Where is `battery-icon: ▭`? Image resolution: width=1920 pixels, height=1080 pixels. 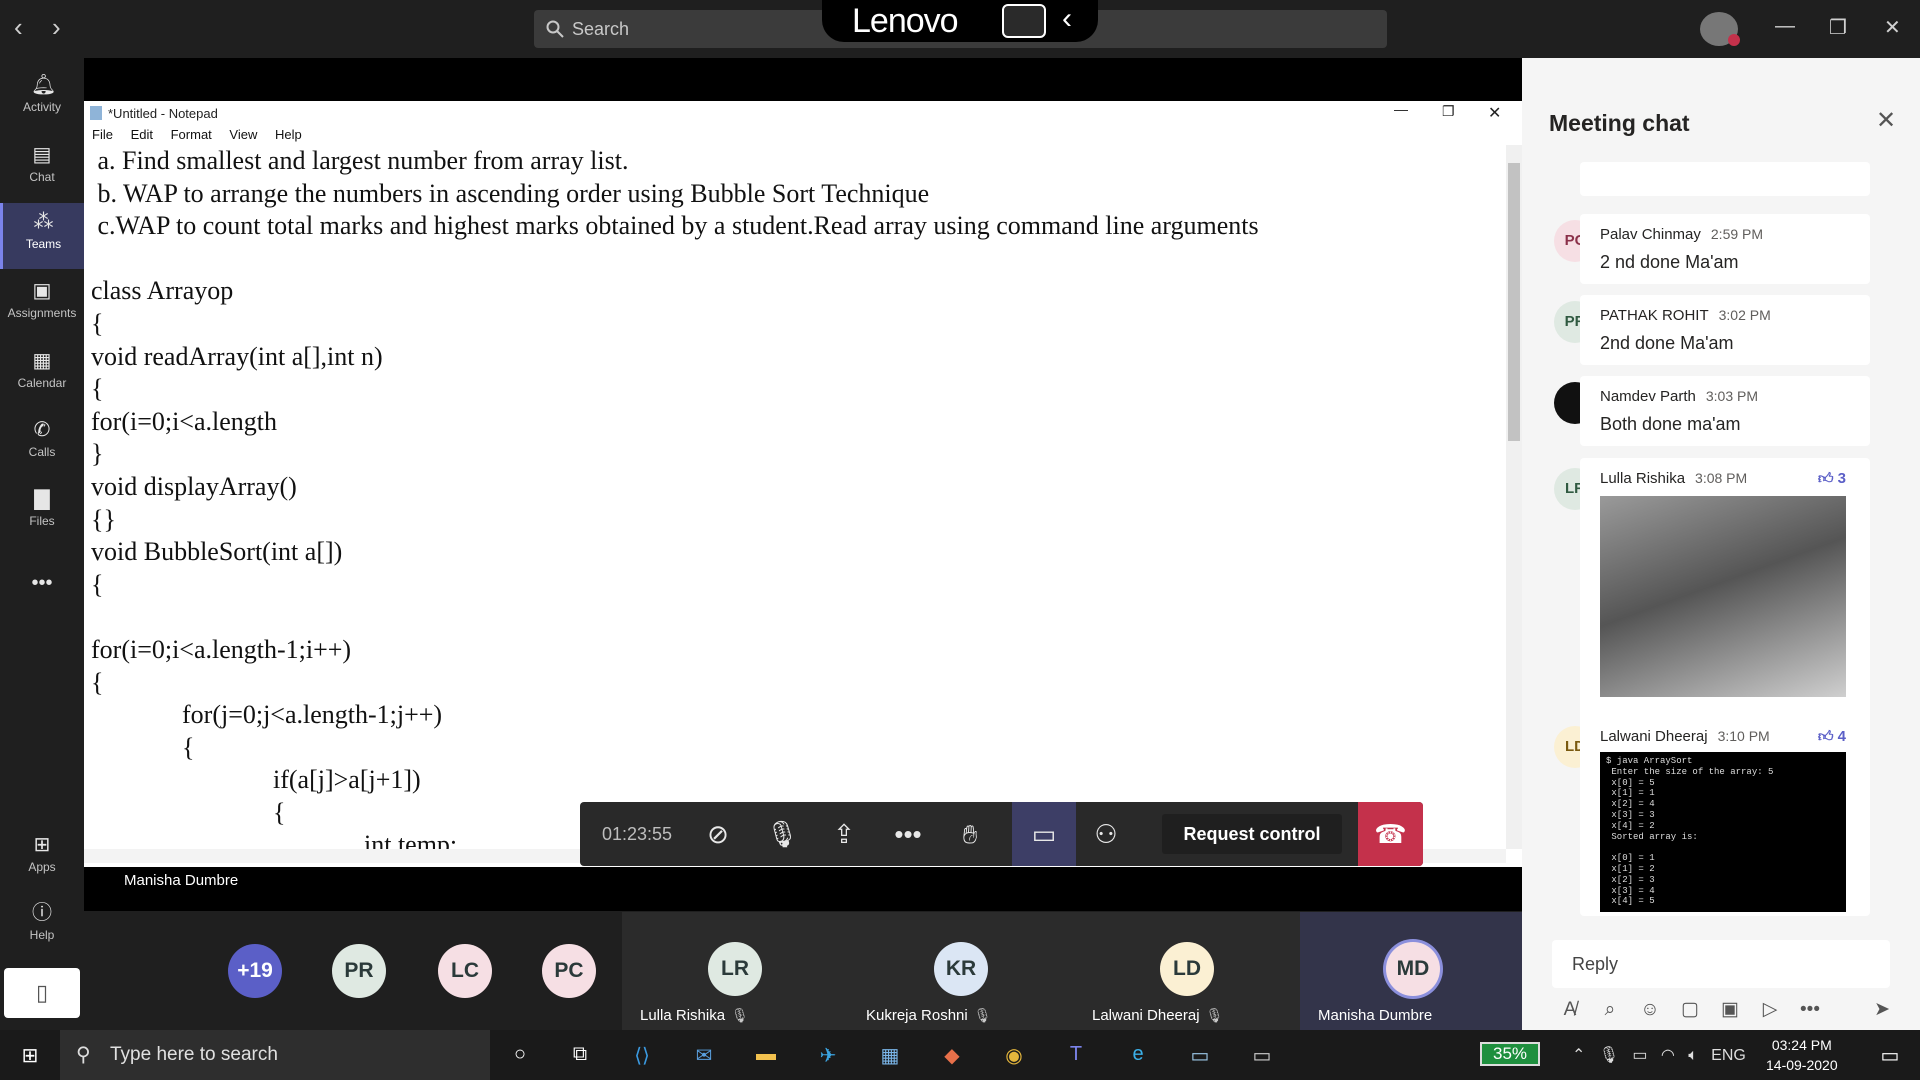
battery-icon: ▭ is located at coordinates (1639, 1055).